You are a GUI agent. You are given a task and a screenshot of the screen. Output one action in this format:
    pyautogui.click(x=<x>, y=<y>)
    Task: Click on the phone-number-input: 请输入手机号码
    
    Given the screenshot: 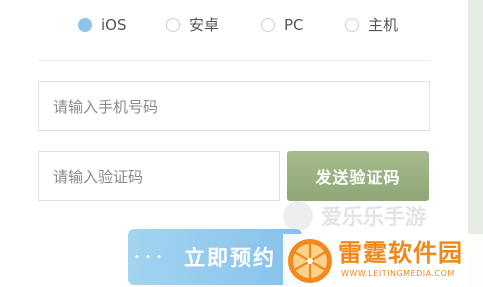 What is the action you would take?
    pyautogui.click(x=234, y=106)
    